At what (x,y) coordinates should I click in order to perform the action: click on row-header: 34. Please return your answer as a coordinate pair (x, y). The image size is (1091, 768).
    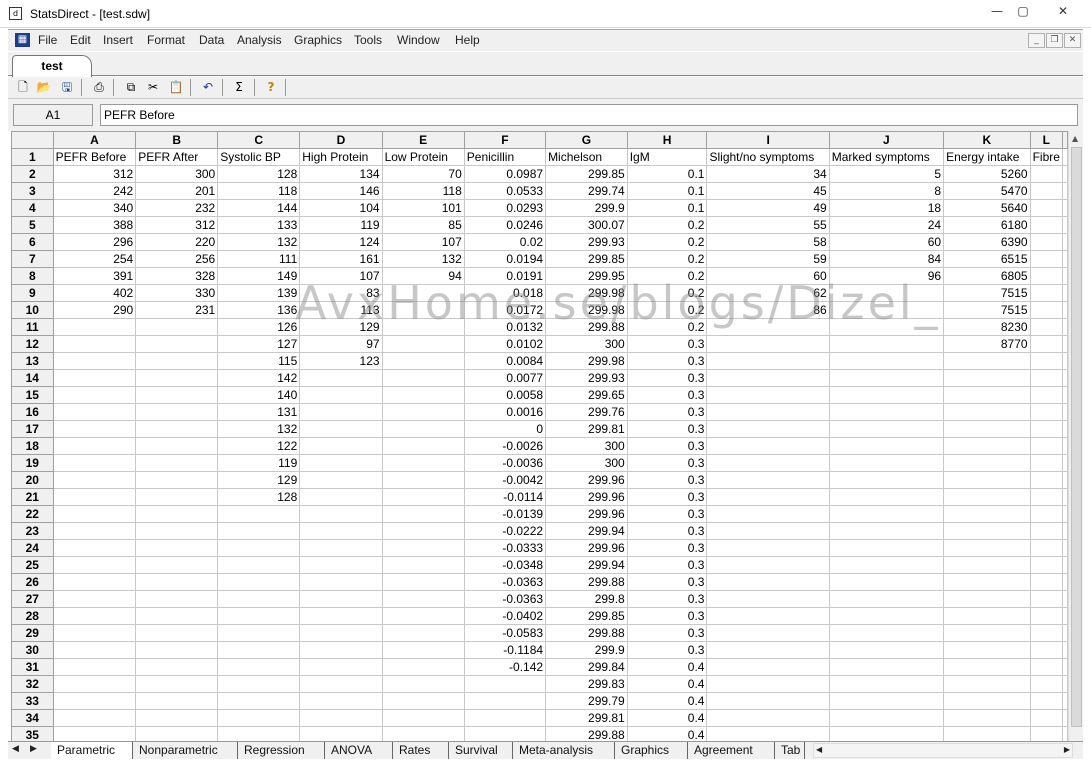
    Looking at the image, I should click on (32, 718).